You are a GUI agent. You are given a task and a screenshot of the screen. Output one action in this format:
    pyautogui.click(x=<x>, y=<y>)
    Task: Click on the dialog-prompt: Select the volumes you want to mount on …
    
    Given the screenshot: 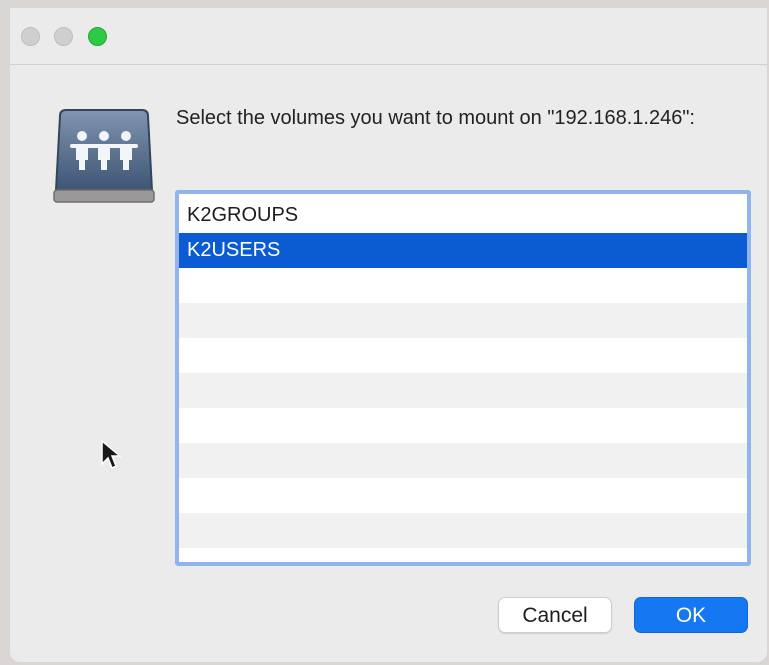 What is the action you would take?
    pyautogui.click(x=435, y=118)
    